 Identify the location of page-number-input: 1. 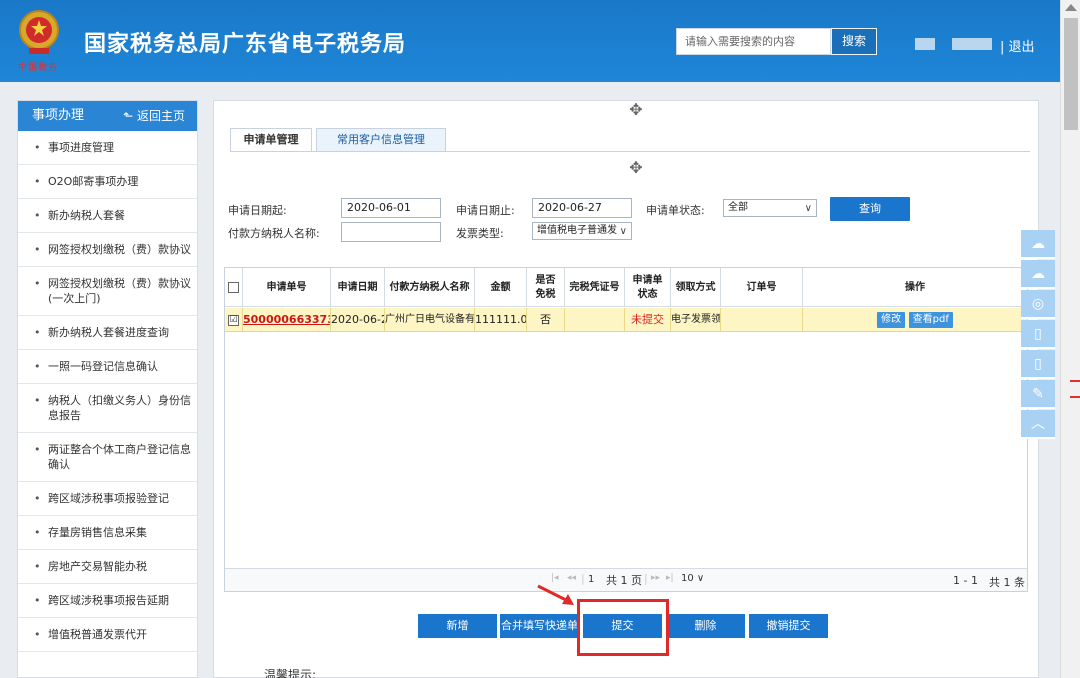
(591, 579).